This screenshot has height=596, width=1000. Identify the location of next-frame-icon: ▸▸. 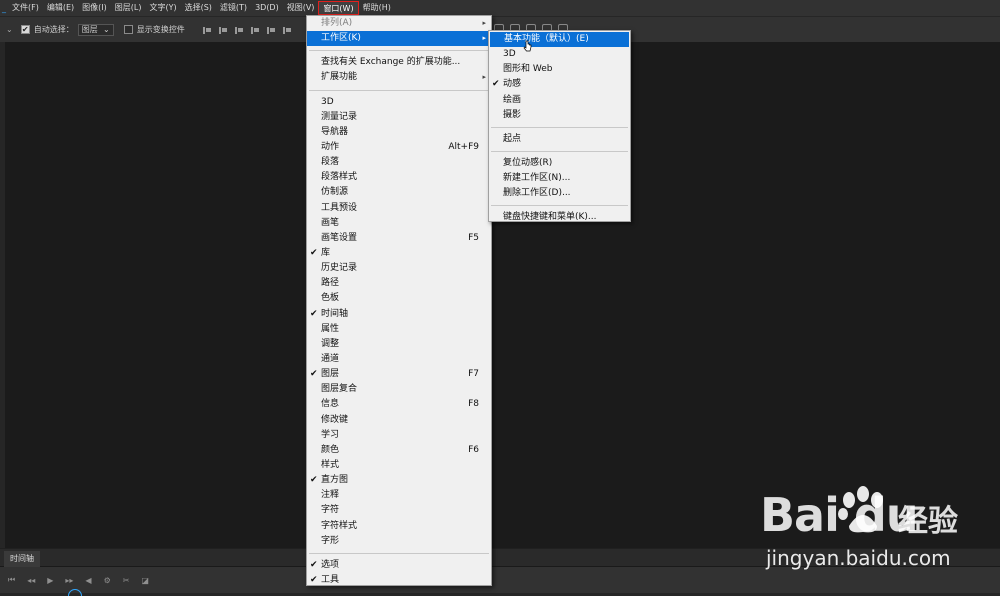
(69, 580).